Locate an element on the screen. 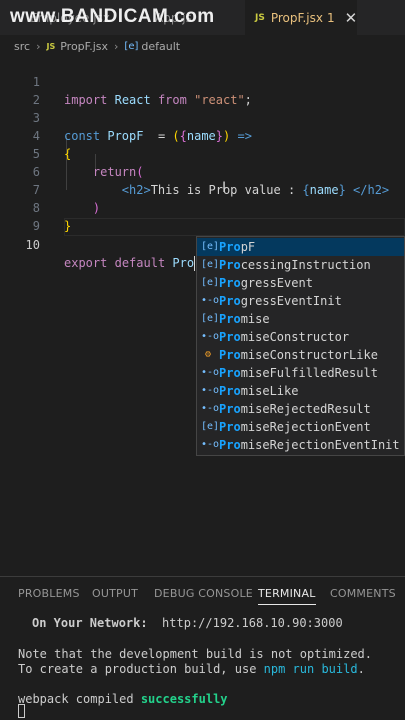 This screenshot has height=720, width=405. code-line: 7 ) is located at coordinates (202, 189).